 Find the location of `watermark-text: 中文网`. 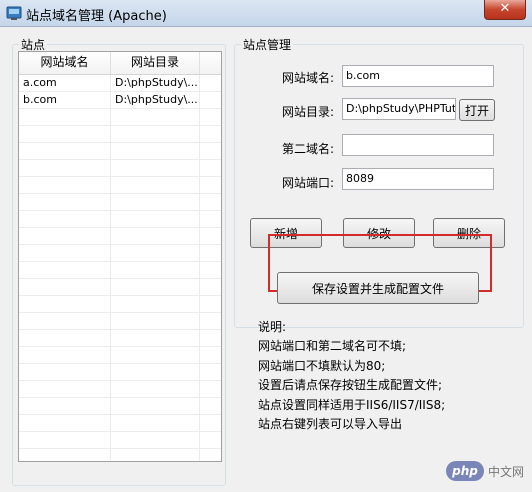

watermark-text: 中文网 is located at coordinates (505, 471).